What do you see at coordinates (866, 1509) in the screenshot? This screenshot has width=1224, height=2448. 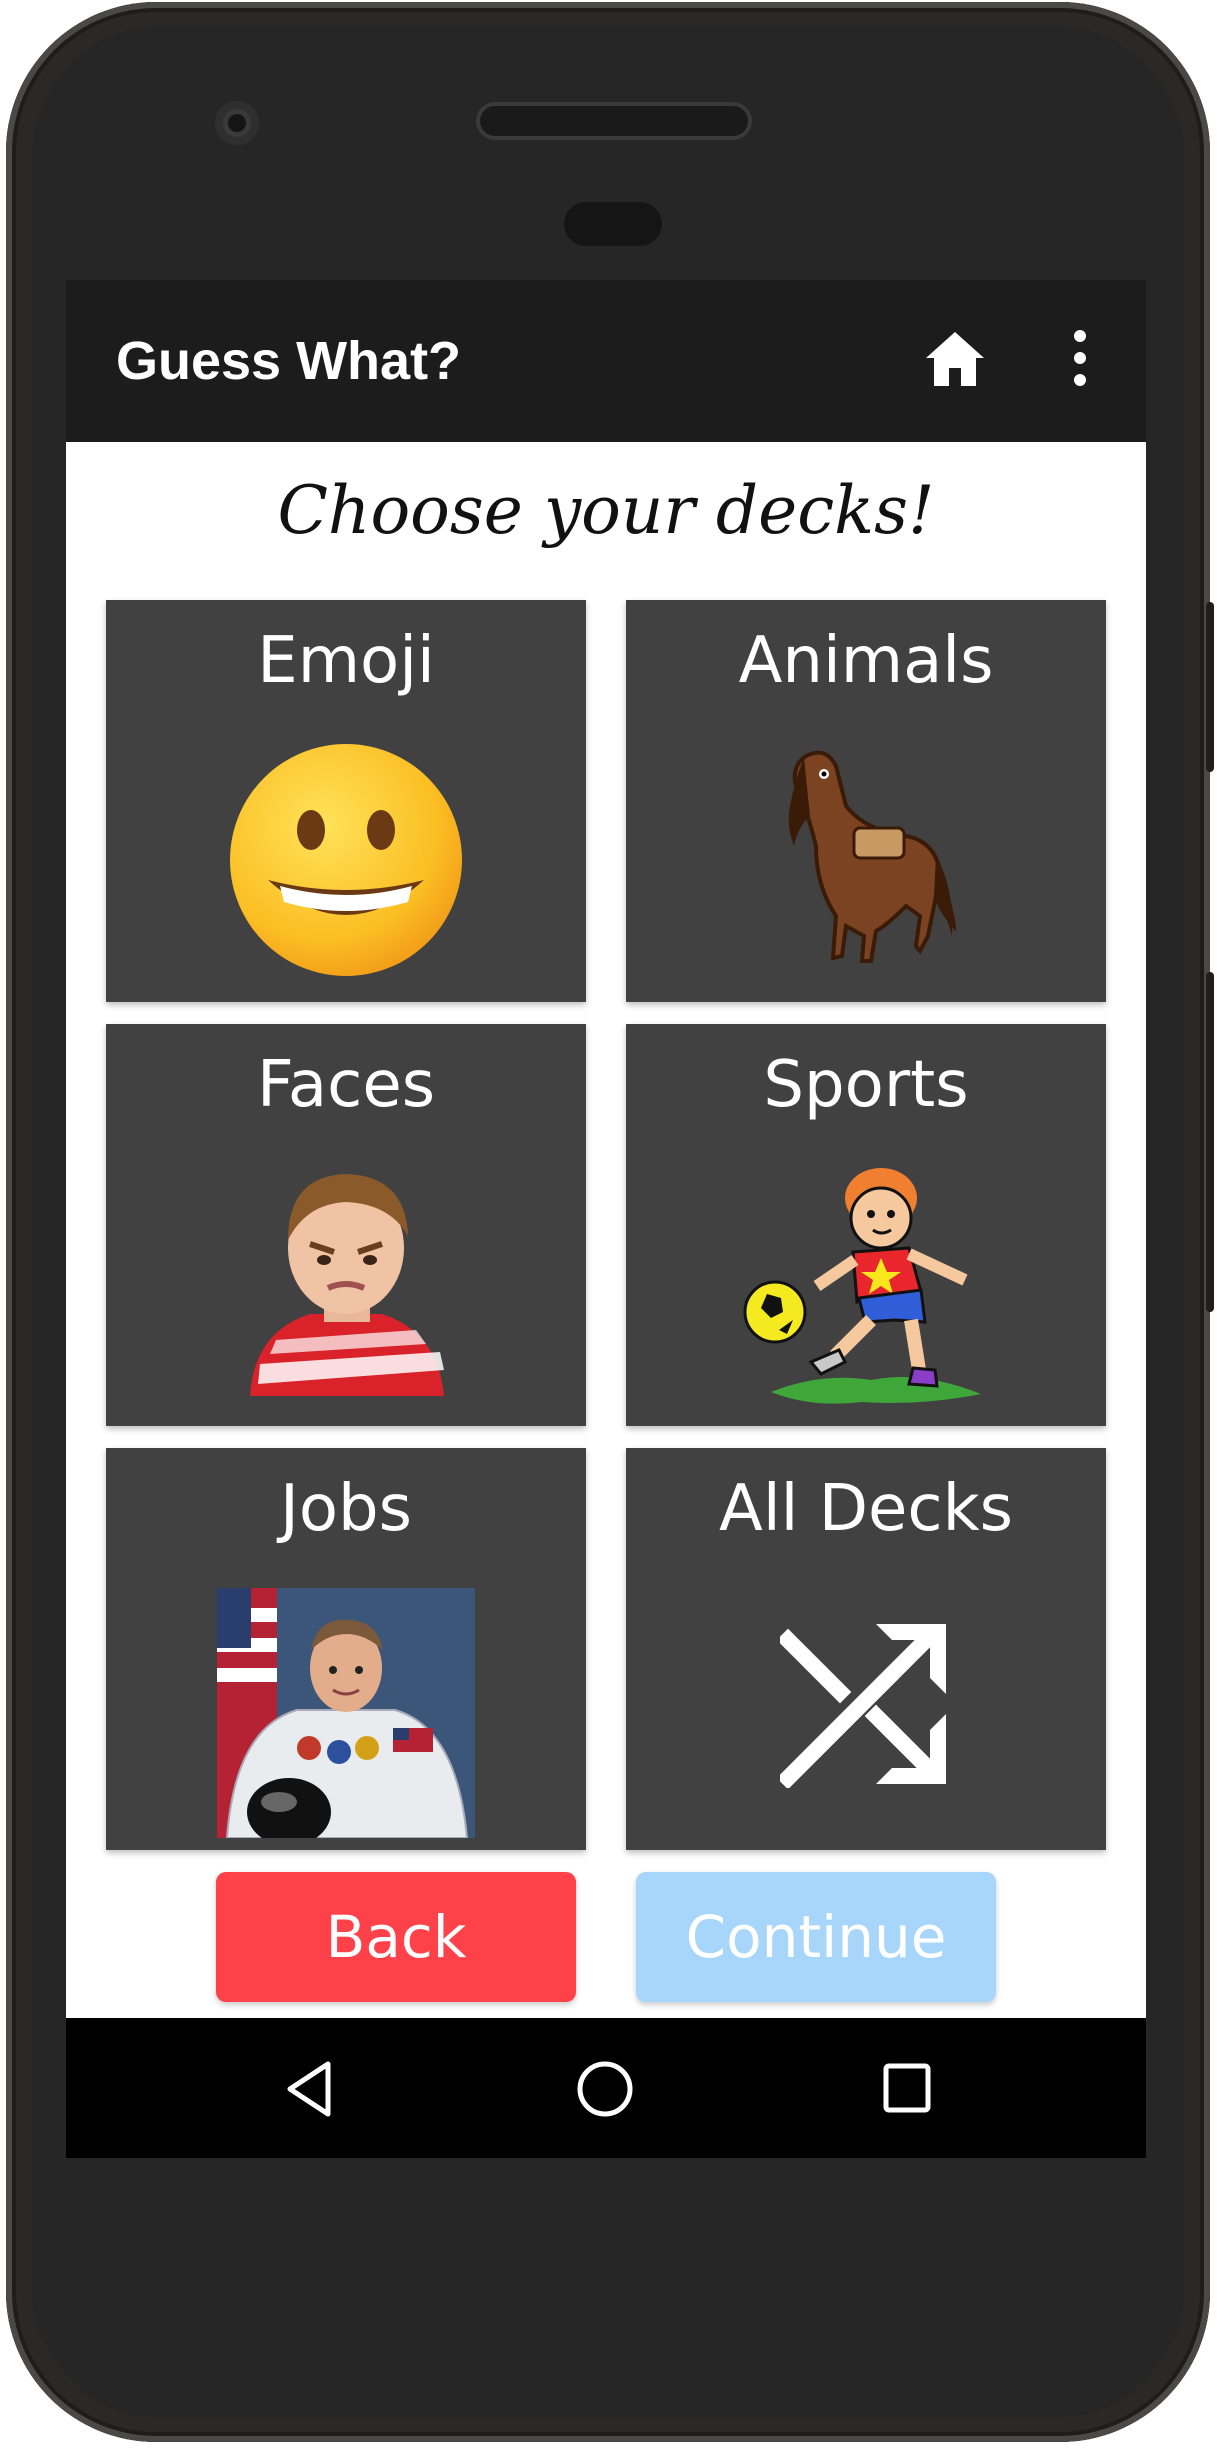 I see `deck-label: All Decks` at bounding box center [866, 1509].